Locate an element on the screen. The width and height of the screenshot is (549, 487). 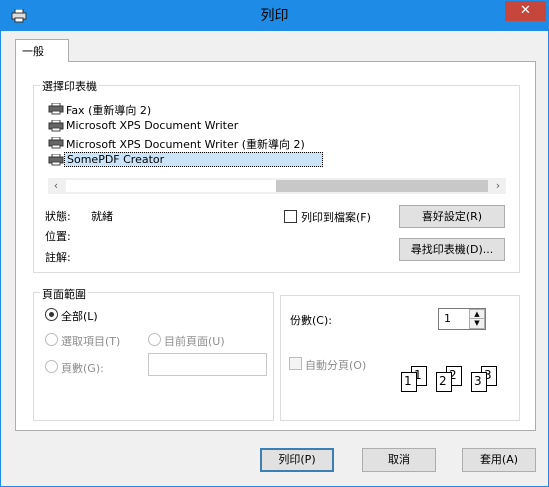
close-icon: ✕ is located at coordinates (525, 10).